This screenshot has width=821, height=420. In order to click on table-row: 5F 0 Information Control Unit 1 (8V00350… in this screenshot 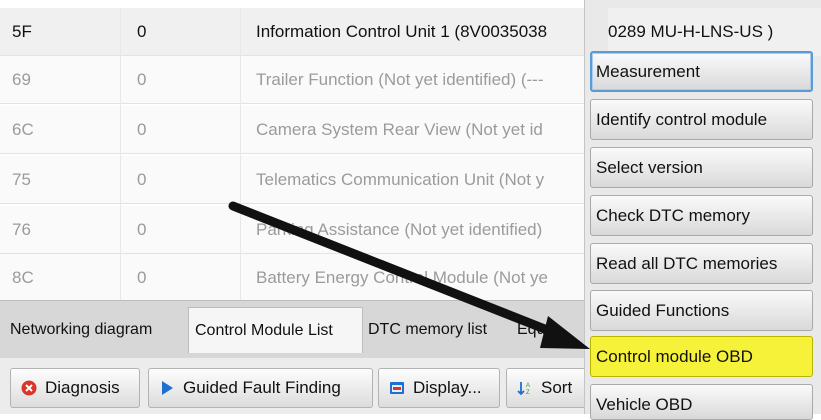, I will do `click(295, 32)`.